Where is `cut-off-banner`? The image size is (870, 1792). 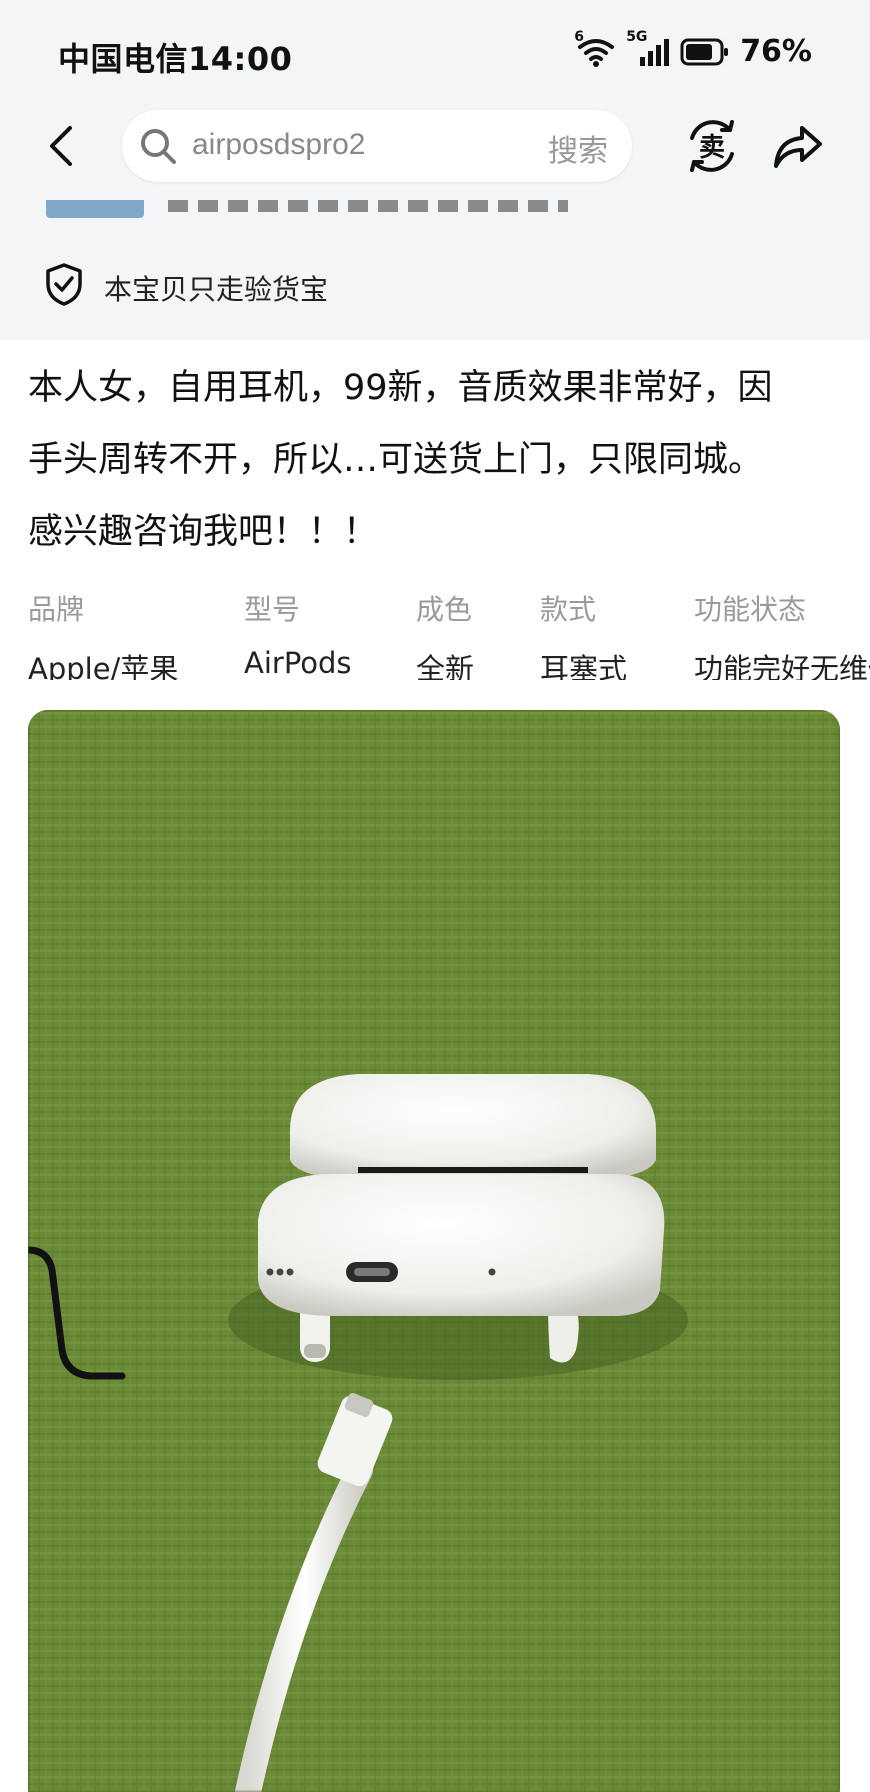 cut-off-banner is located at coordinates (435, 211).